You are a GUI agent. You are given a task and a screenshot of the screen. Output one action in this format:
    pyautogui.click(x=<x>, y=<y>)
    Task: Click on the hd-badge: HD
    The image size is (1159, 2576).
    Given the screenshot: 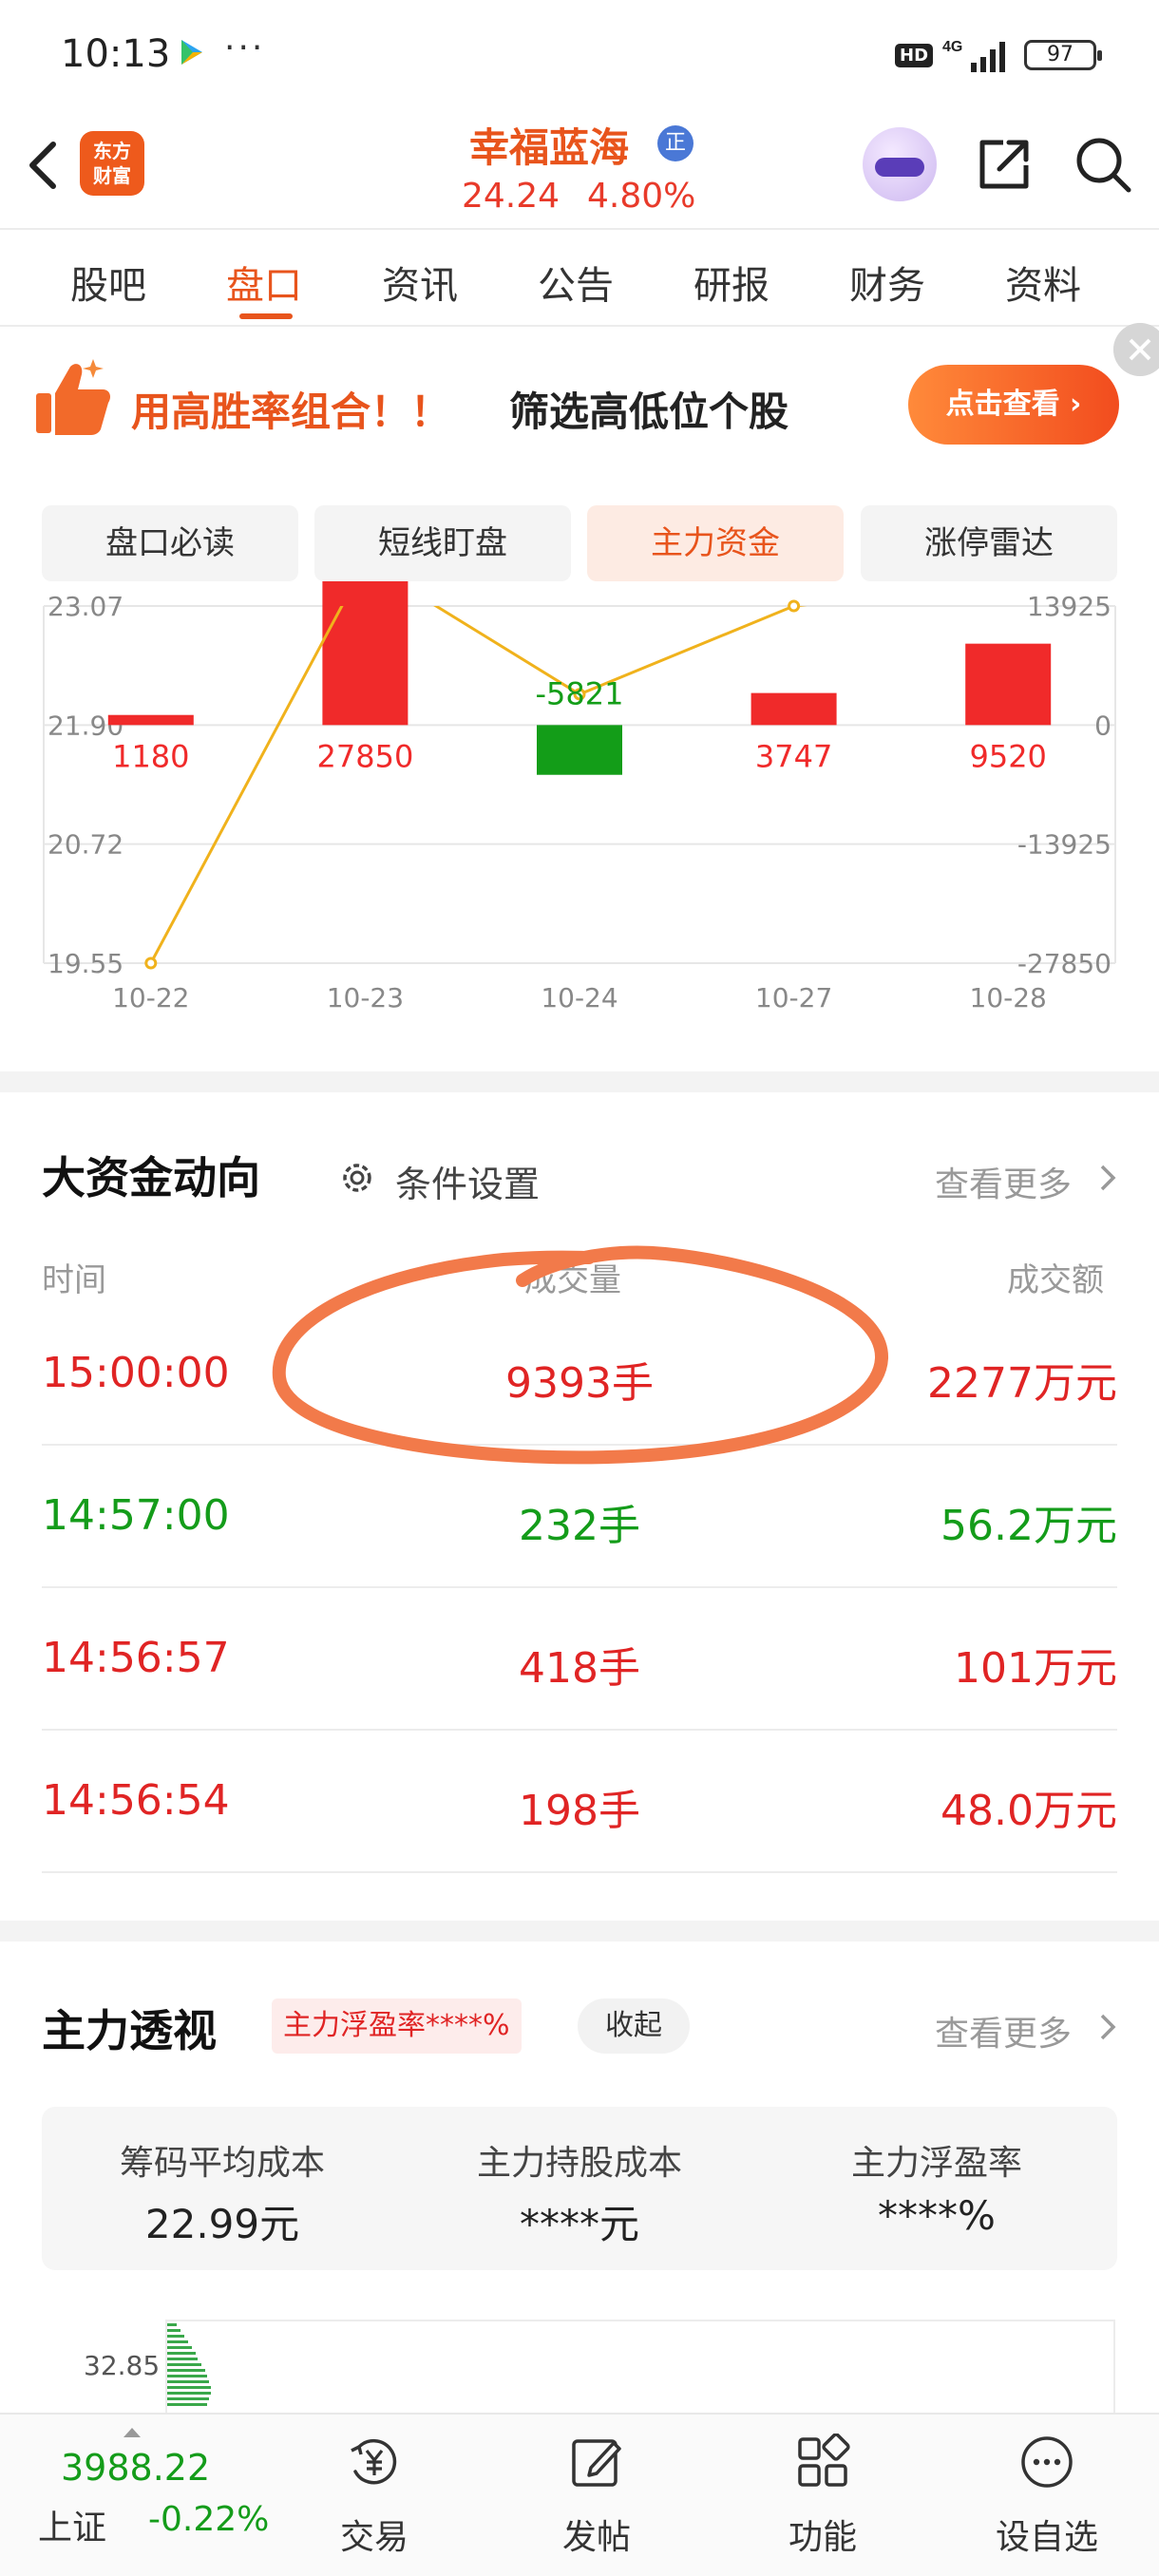 What is the action you would take?
    pyautogui.click(x=914, y=55)
    